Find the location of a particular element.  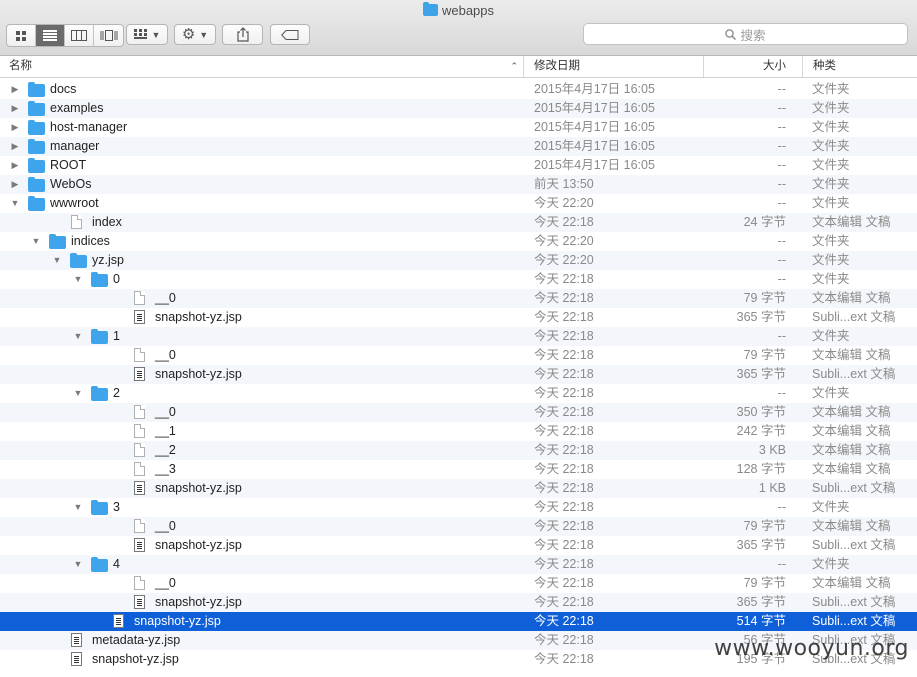

column-view-icon is located at coordinates (79, 35).